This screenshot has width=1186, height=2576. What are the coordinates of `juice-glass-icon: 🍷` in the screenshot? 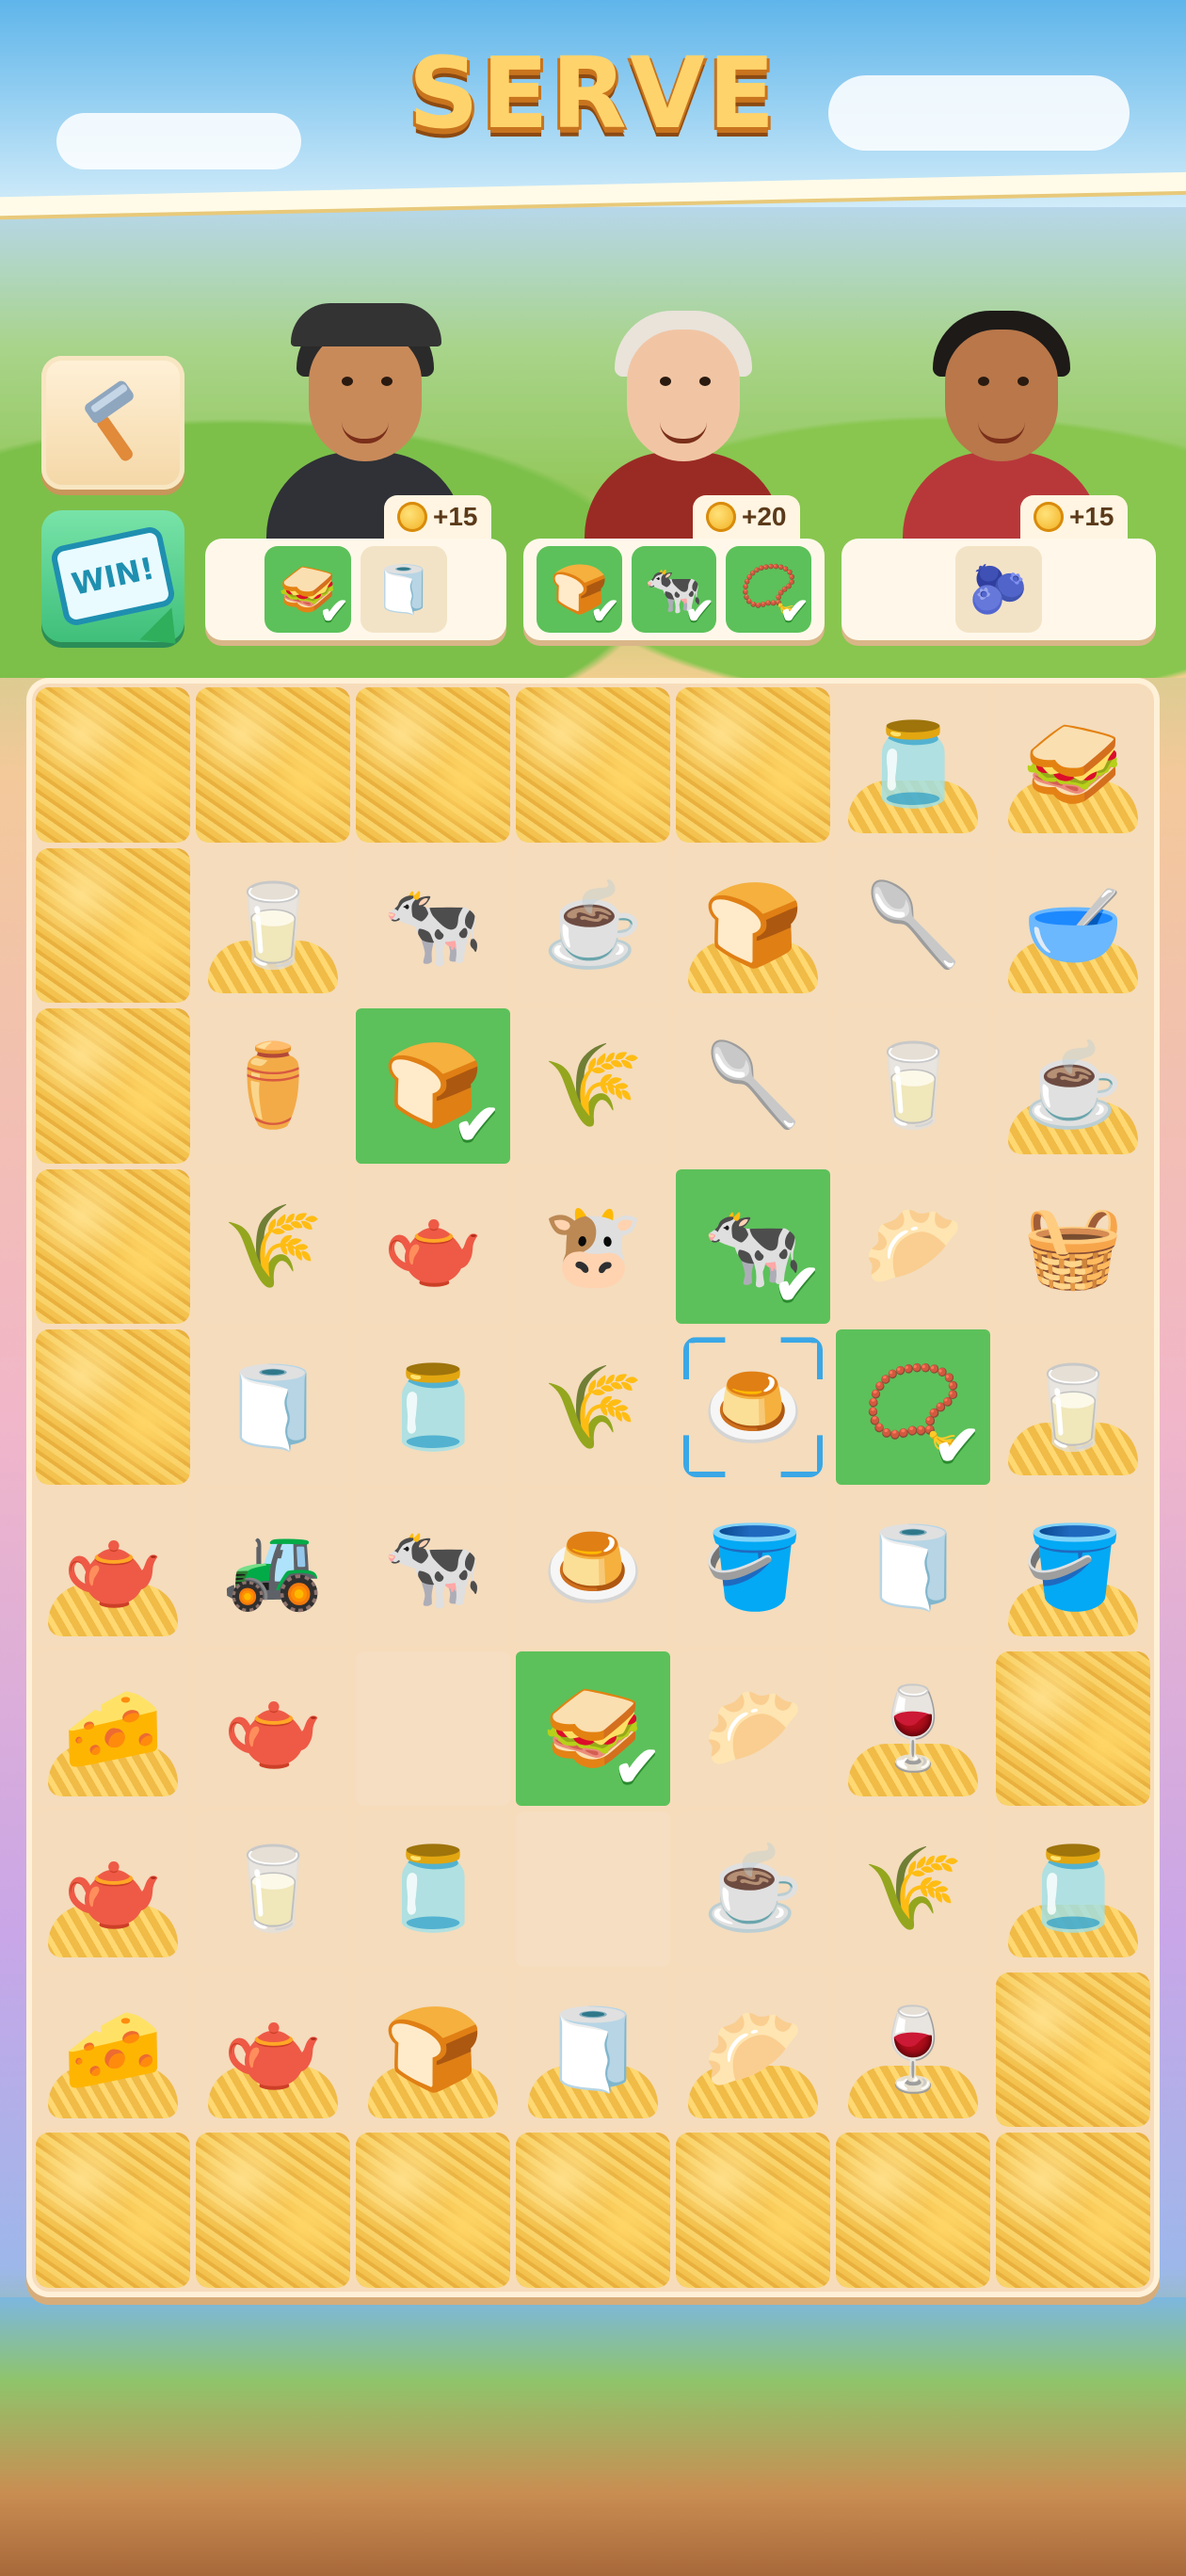 It's located at (913, 1728).